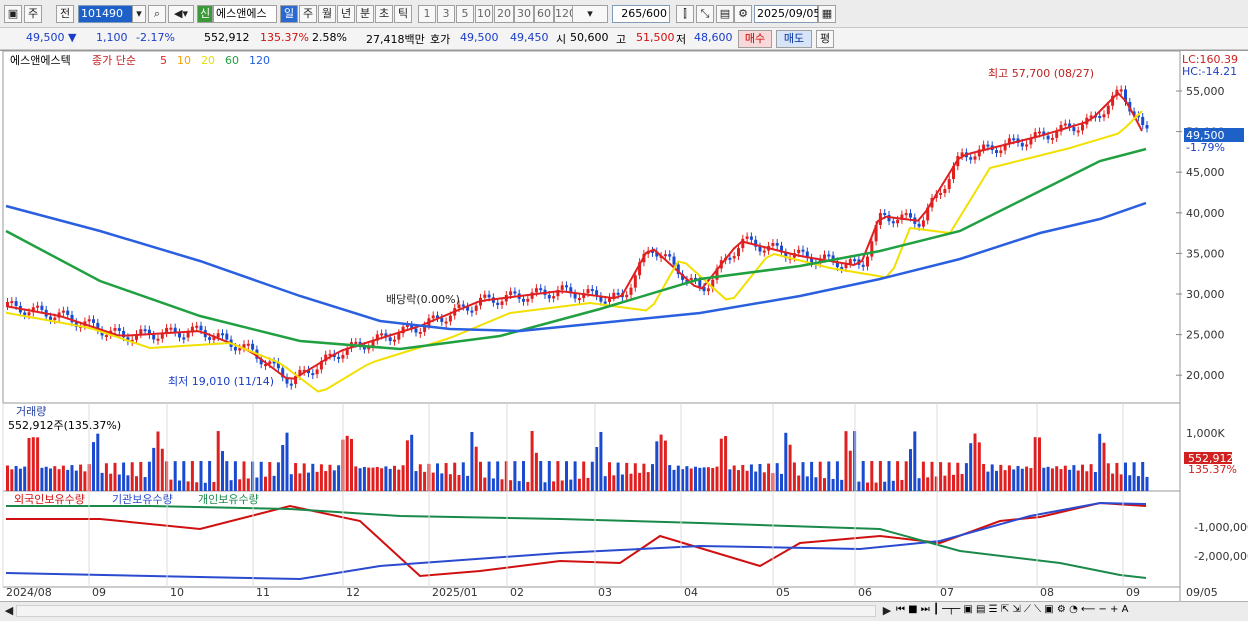  What do you see at coordinates (529, 37) in the screenshot?
I see `bid-price: 49,450` at bounding box center [529, 37].